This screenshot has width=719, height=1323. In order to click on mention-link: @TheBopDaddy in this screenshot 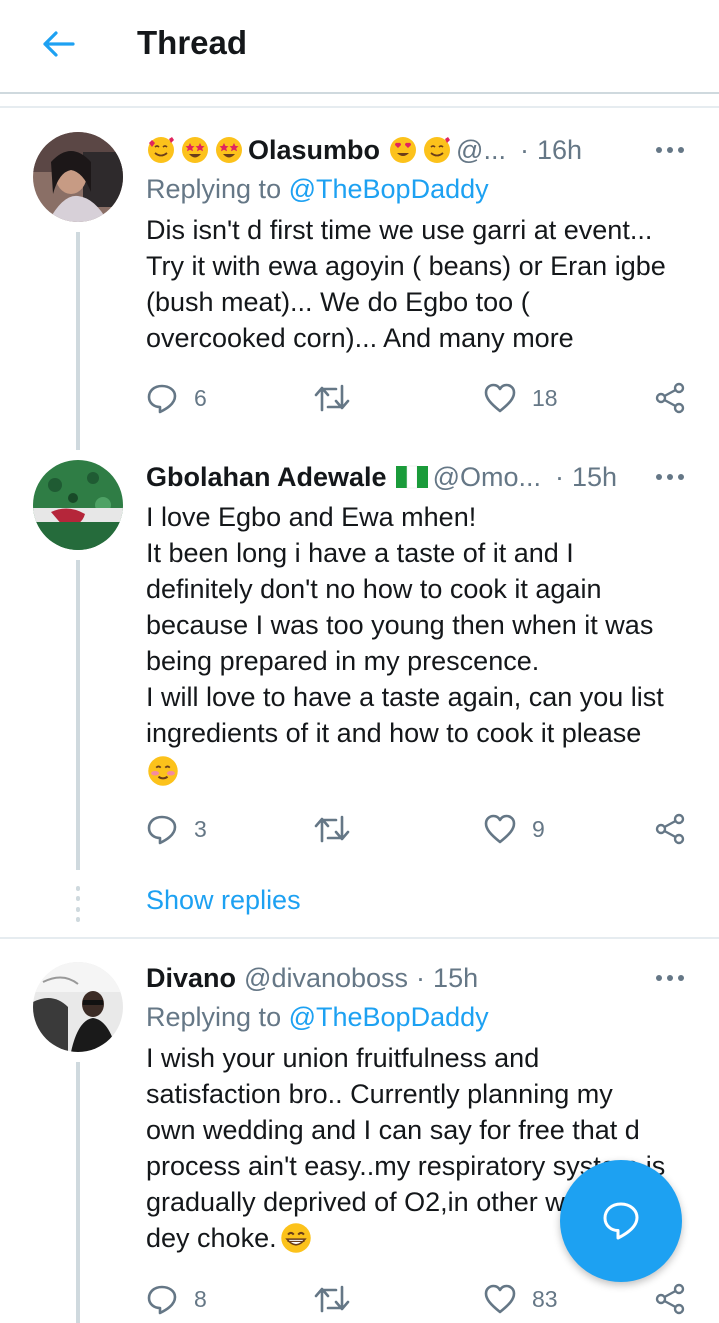, I will do `click(389, 1017)`.